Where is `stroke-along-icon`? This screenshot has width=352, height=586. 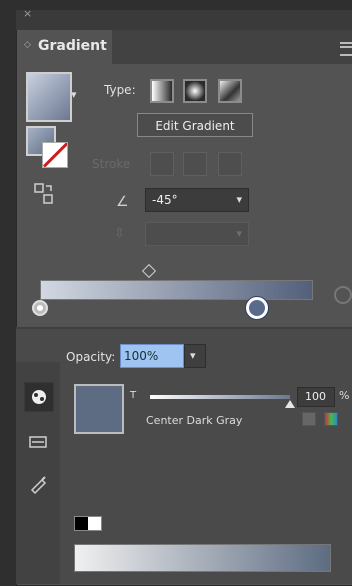 stroke-along-icon is located at coordinates (195, 164).